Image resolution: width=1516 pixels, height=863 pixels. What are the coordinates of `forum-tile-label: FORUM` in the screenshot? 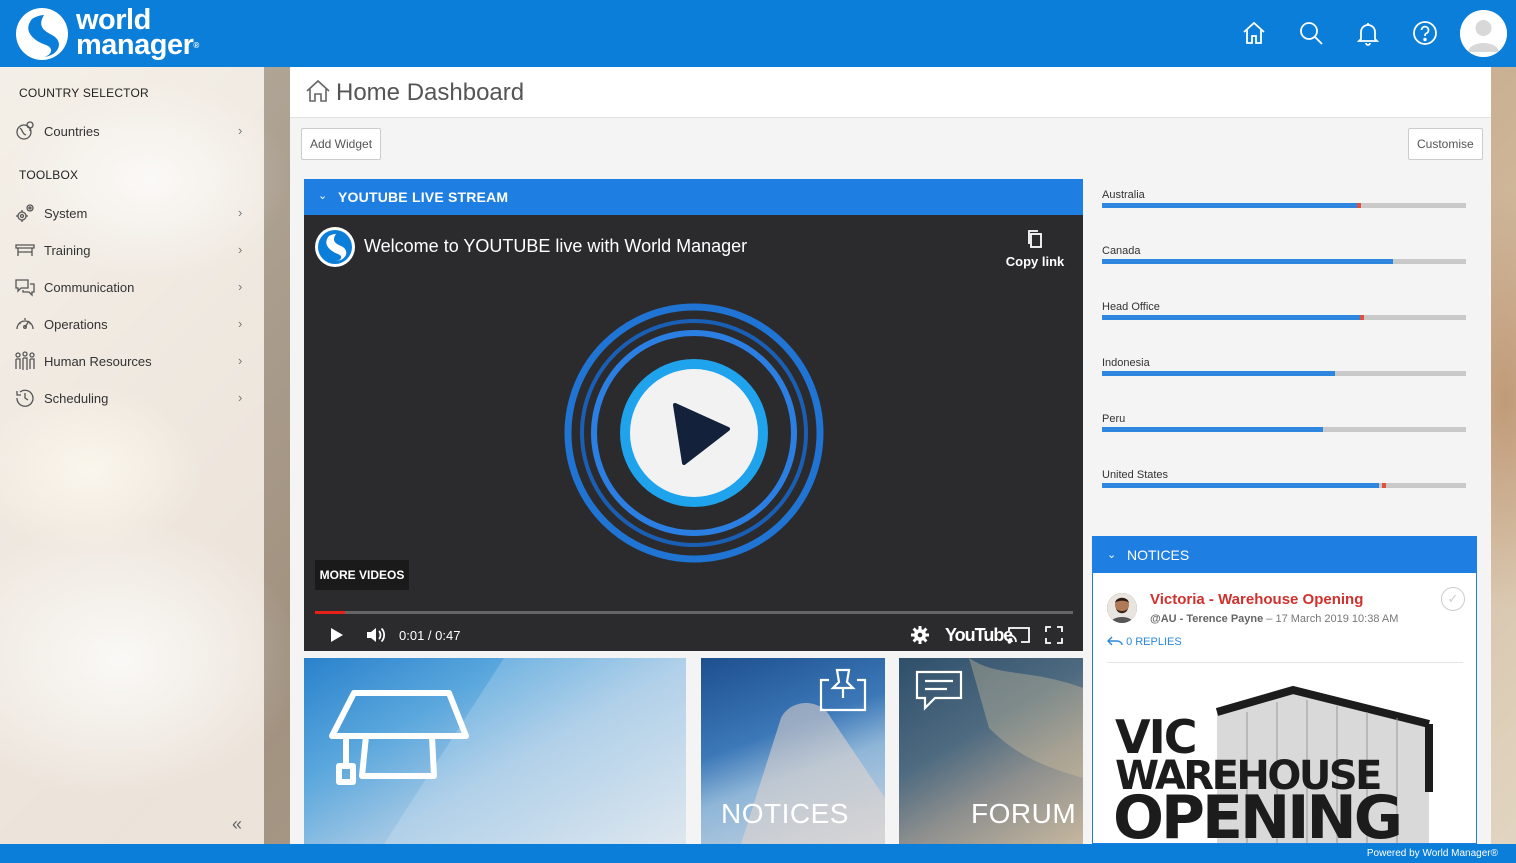 It's located at (1024, 813).